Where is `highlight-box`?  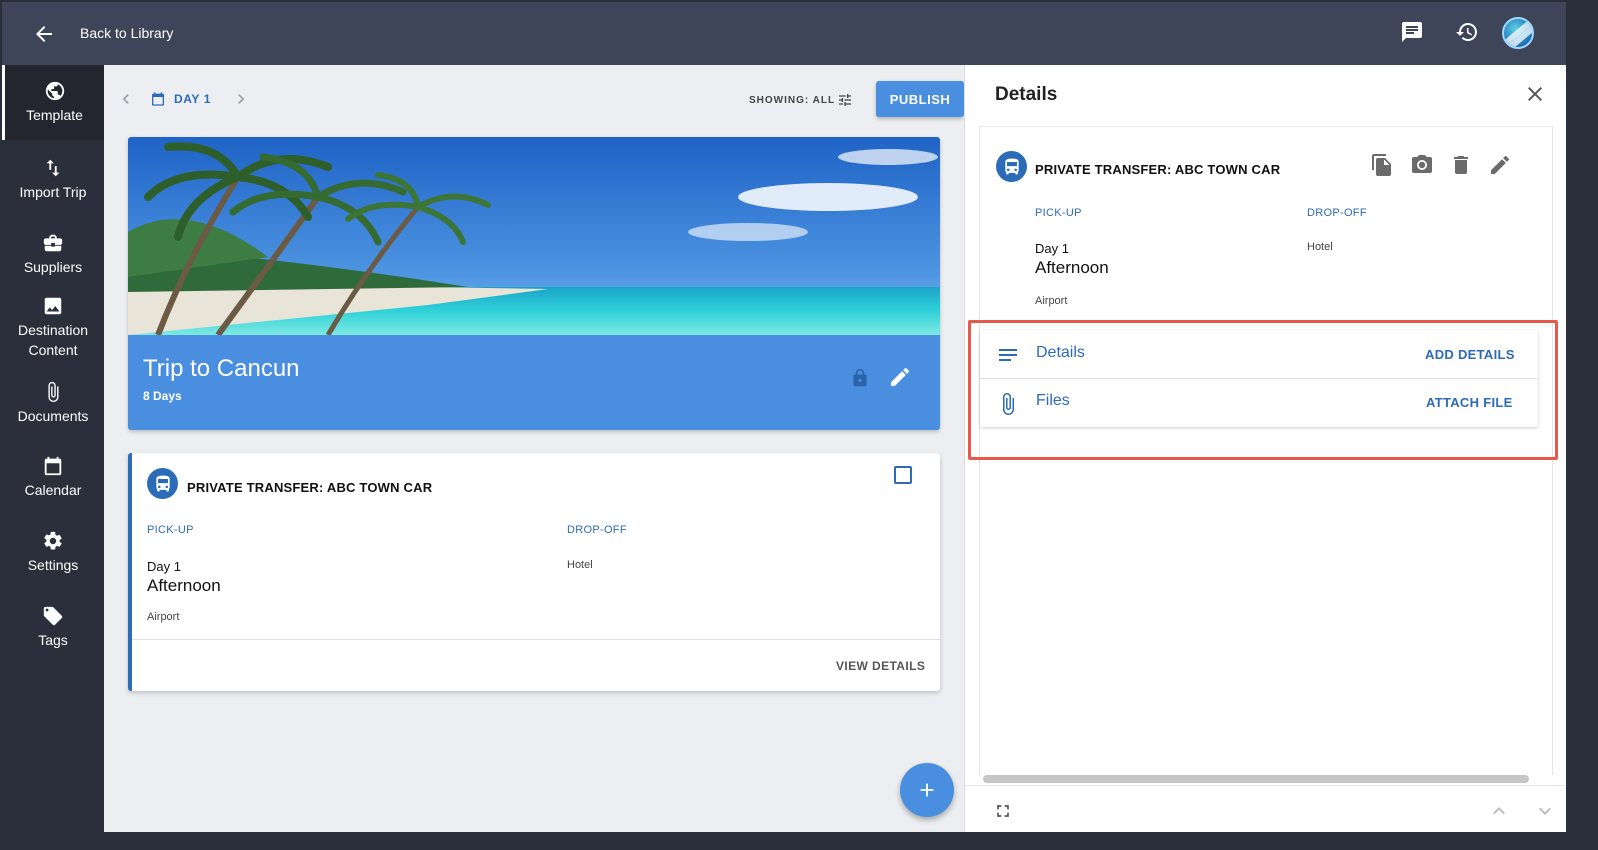 highlight-box is located at coordinates (1263, 390).